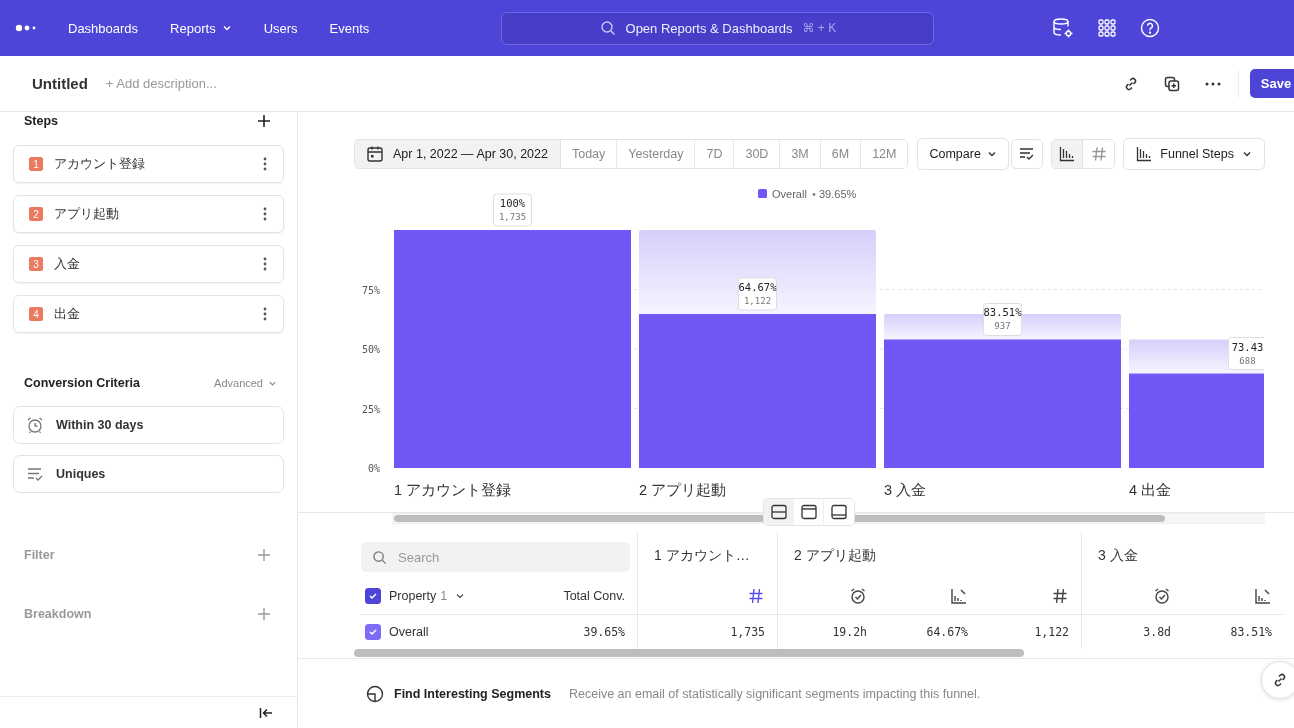 This screenshot has width=1294, height=728. I want to click on add-icon, so click(264, 121).